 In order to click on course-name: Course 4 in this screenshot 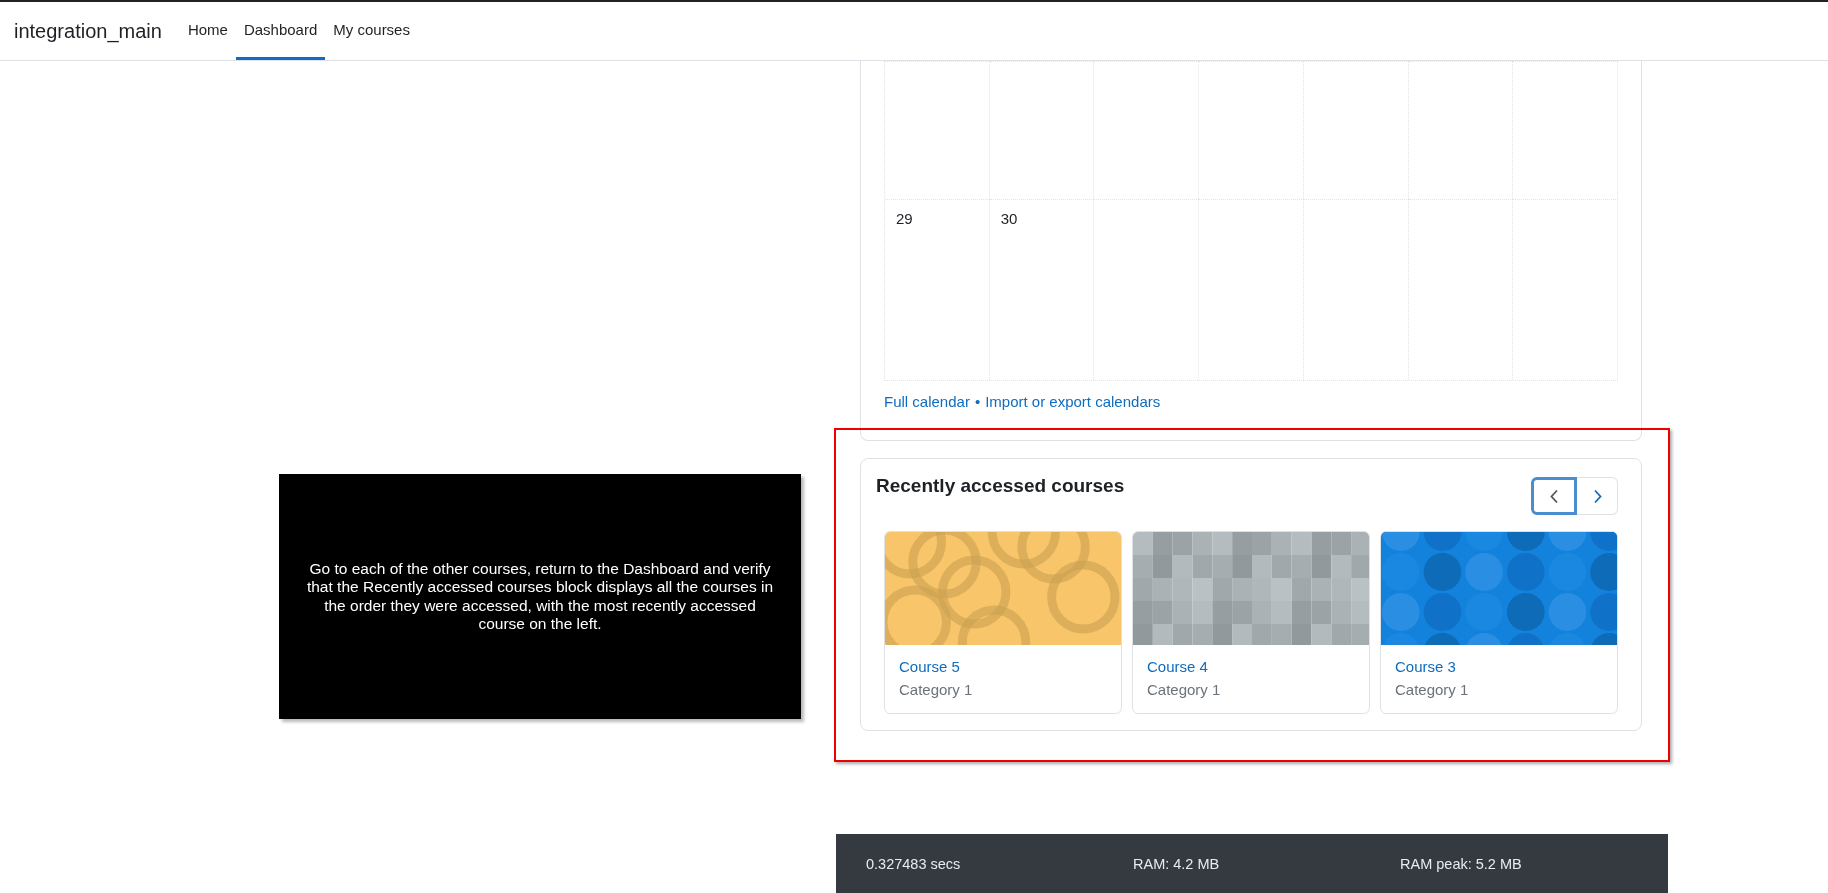, I will do `click(1251, 666)`.